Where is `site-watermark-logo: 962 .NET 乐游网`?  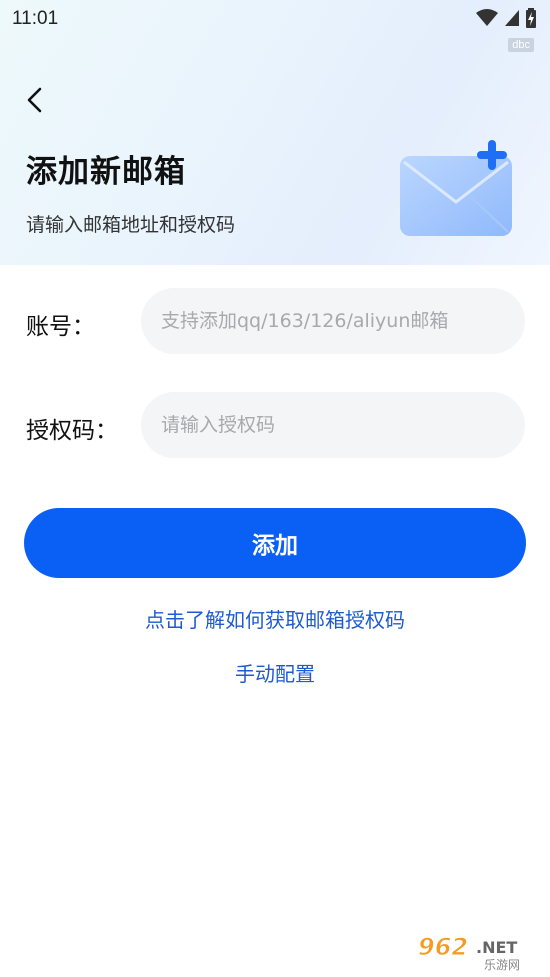
site-watermark-logo: 962 .NET 乐游网 is located at coordinates (469, 952).